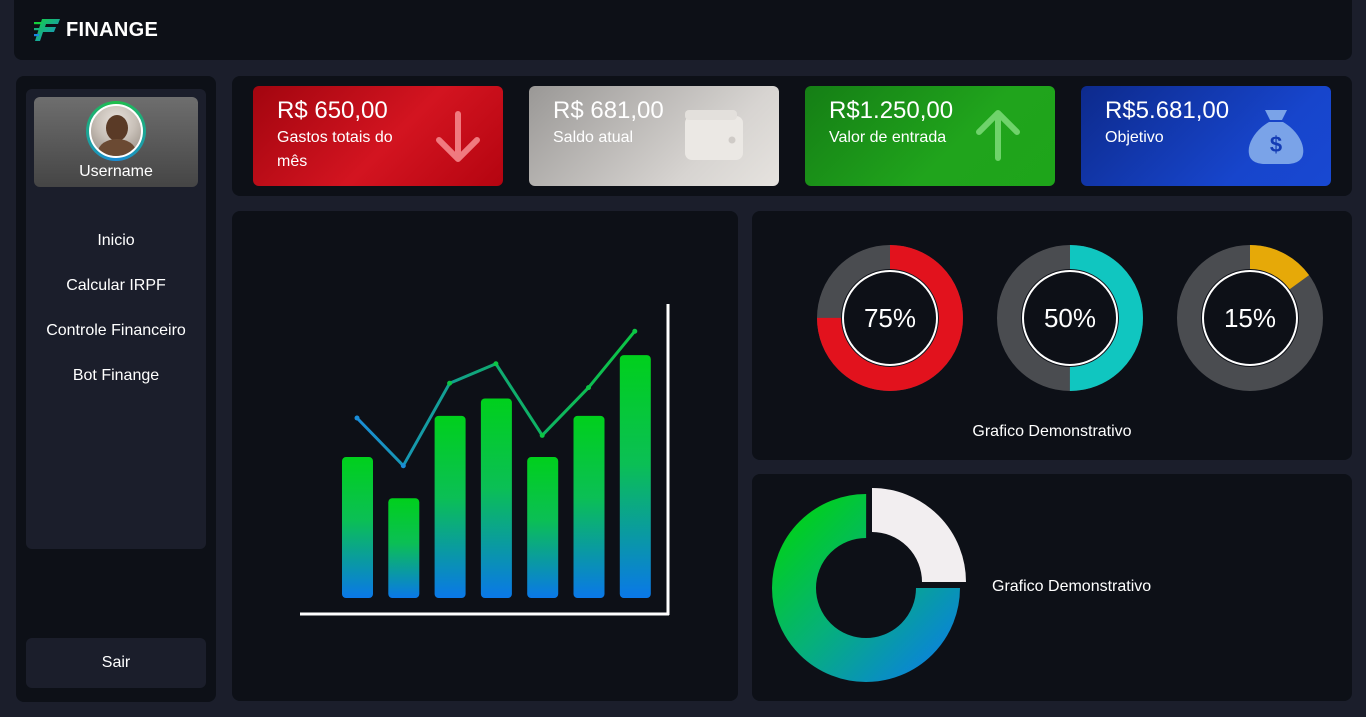 The height and width of the screenshot is (717, 1366). I want to click on money-bag-icon: $, so click(1276, 137).